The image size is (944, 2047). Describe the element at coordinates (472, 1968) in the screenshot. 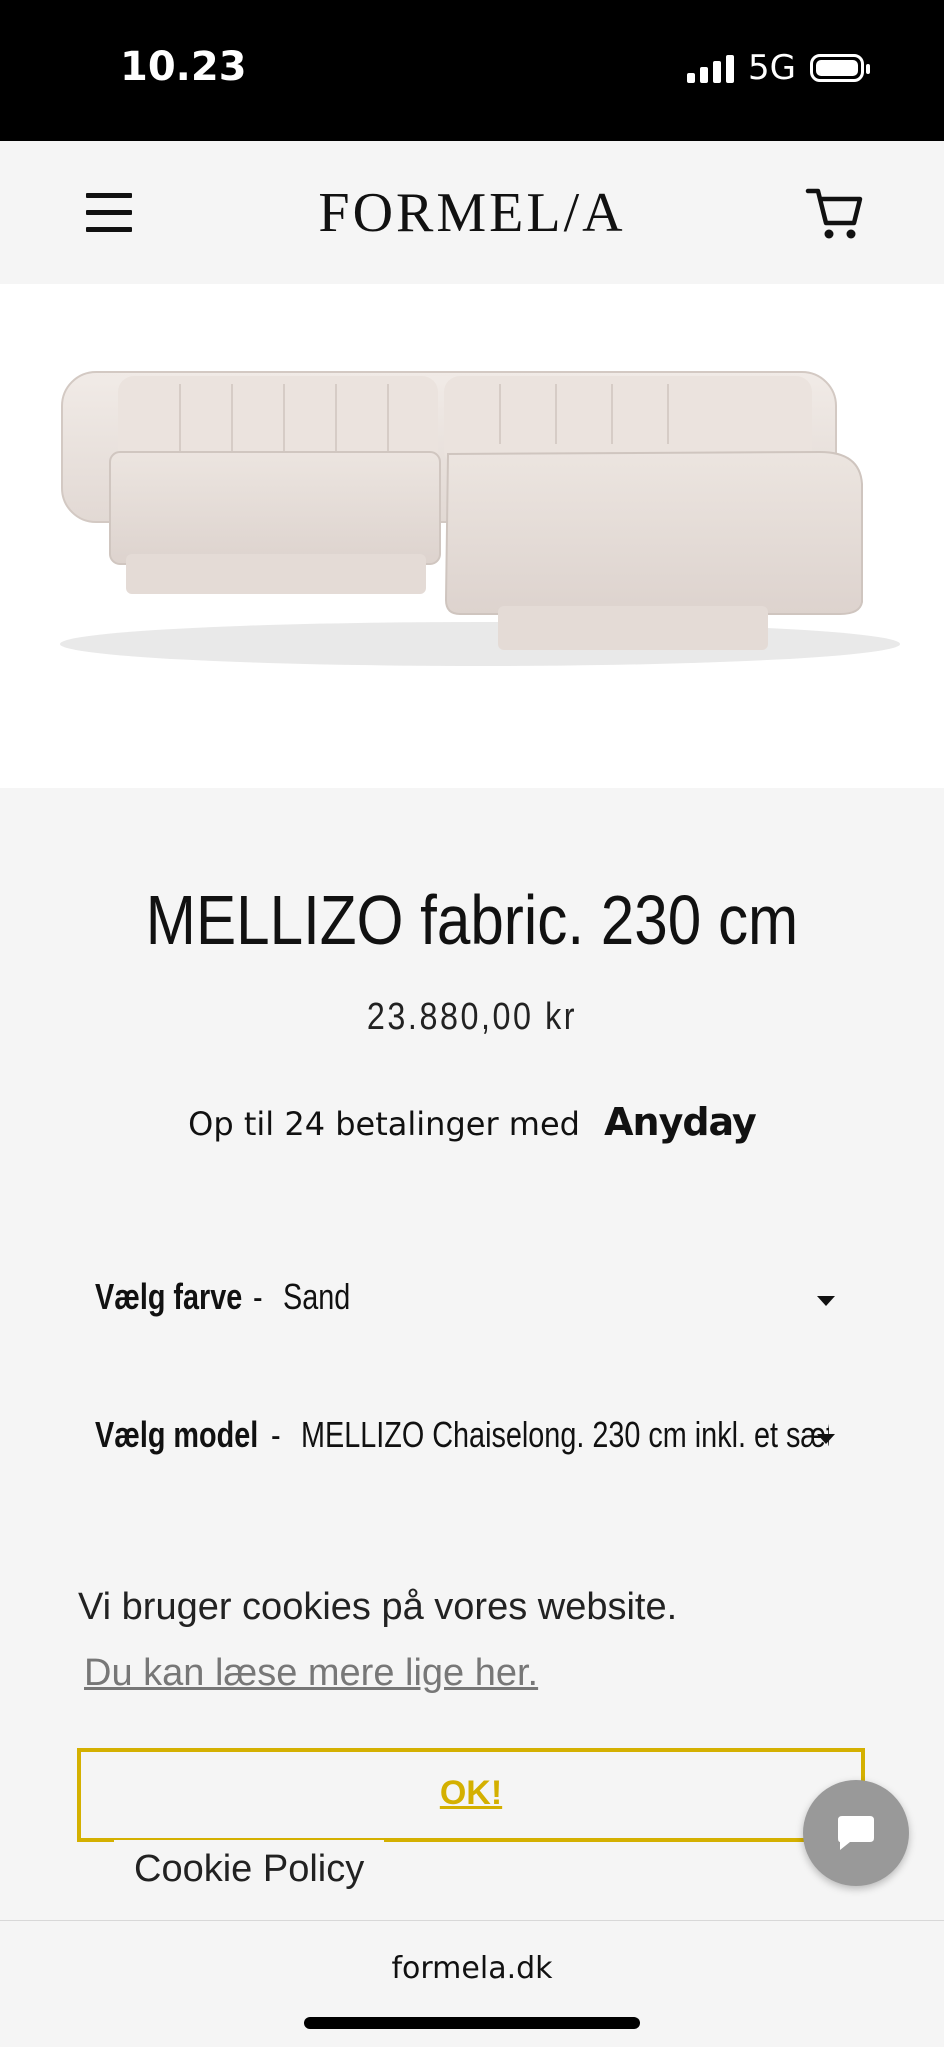

I see `url-text: formela.dk` at that location.